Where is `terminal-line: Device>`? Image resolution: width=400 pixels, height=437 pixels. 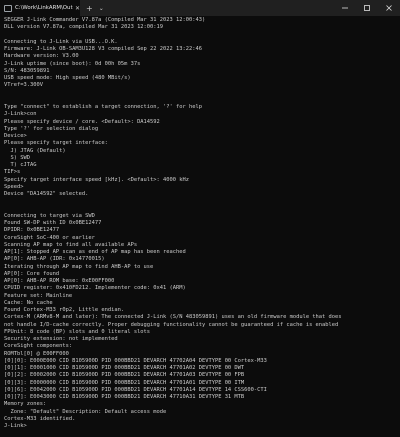 terminal-line: Device> is located at coordinates (15, 136).